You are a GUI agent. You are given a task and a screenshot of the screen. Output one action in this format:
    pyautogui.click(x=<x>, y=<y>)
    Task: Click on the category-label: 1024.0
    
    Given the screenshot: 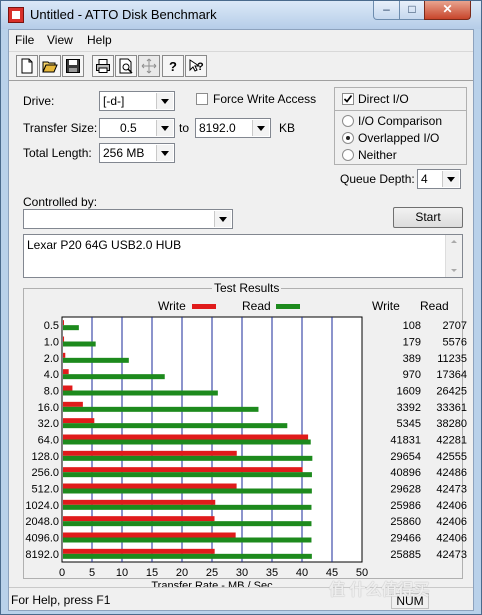 What is the action you would take?
    pyautogui.click(x=42, y=506)
    